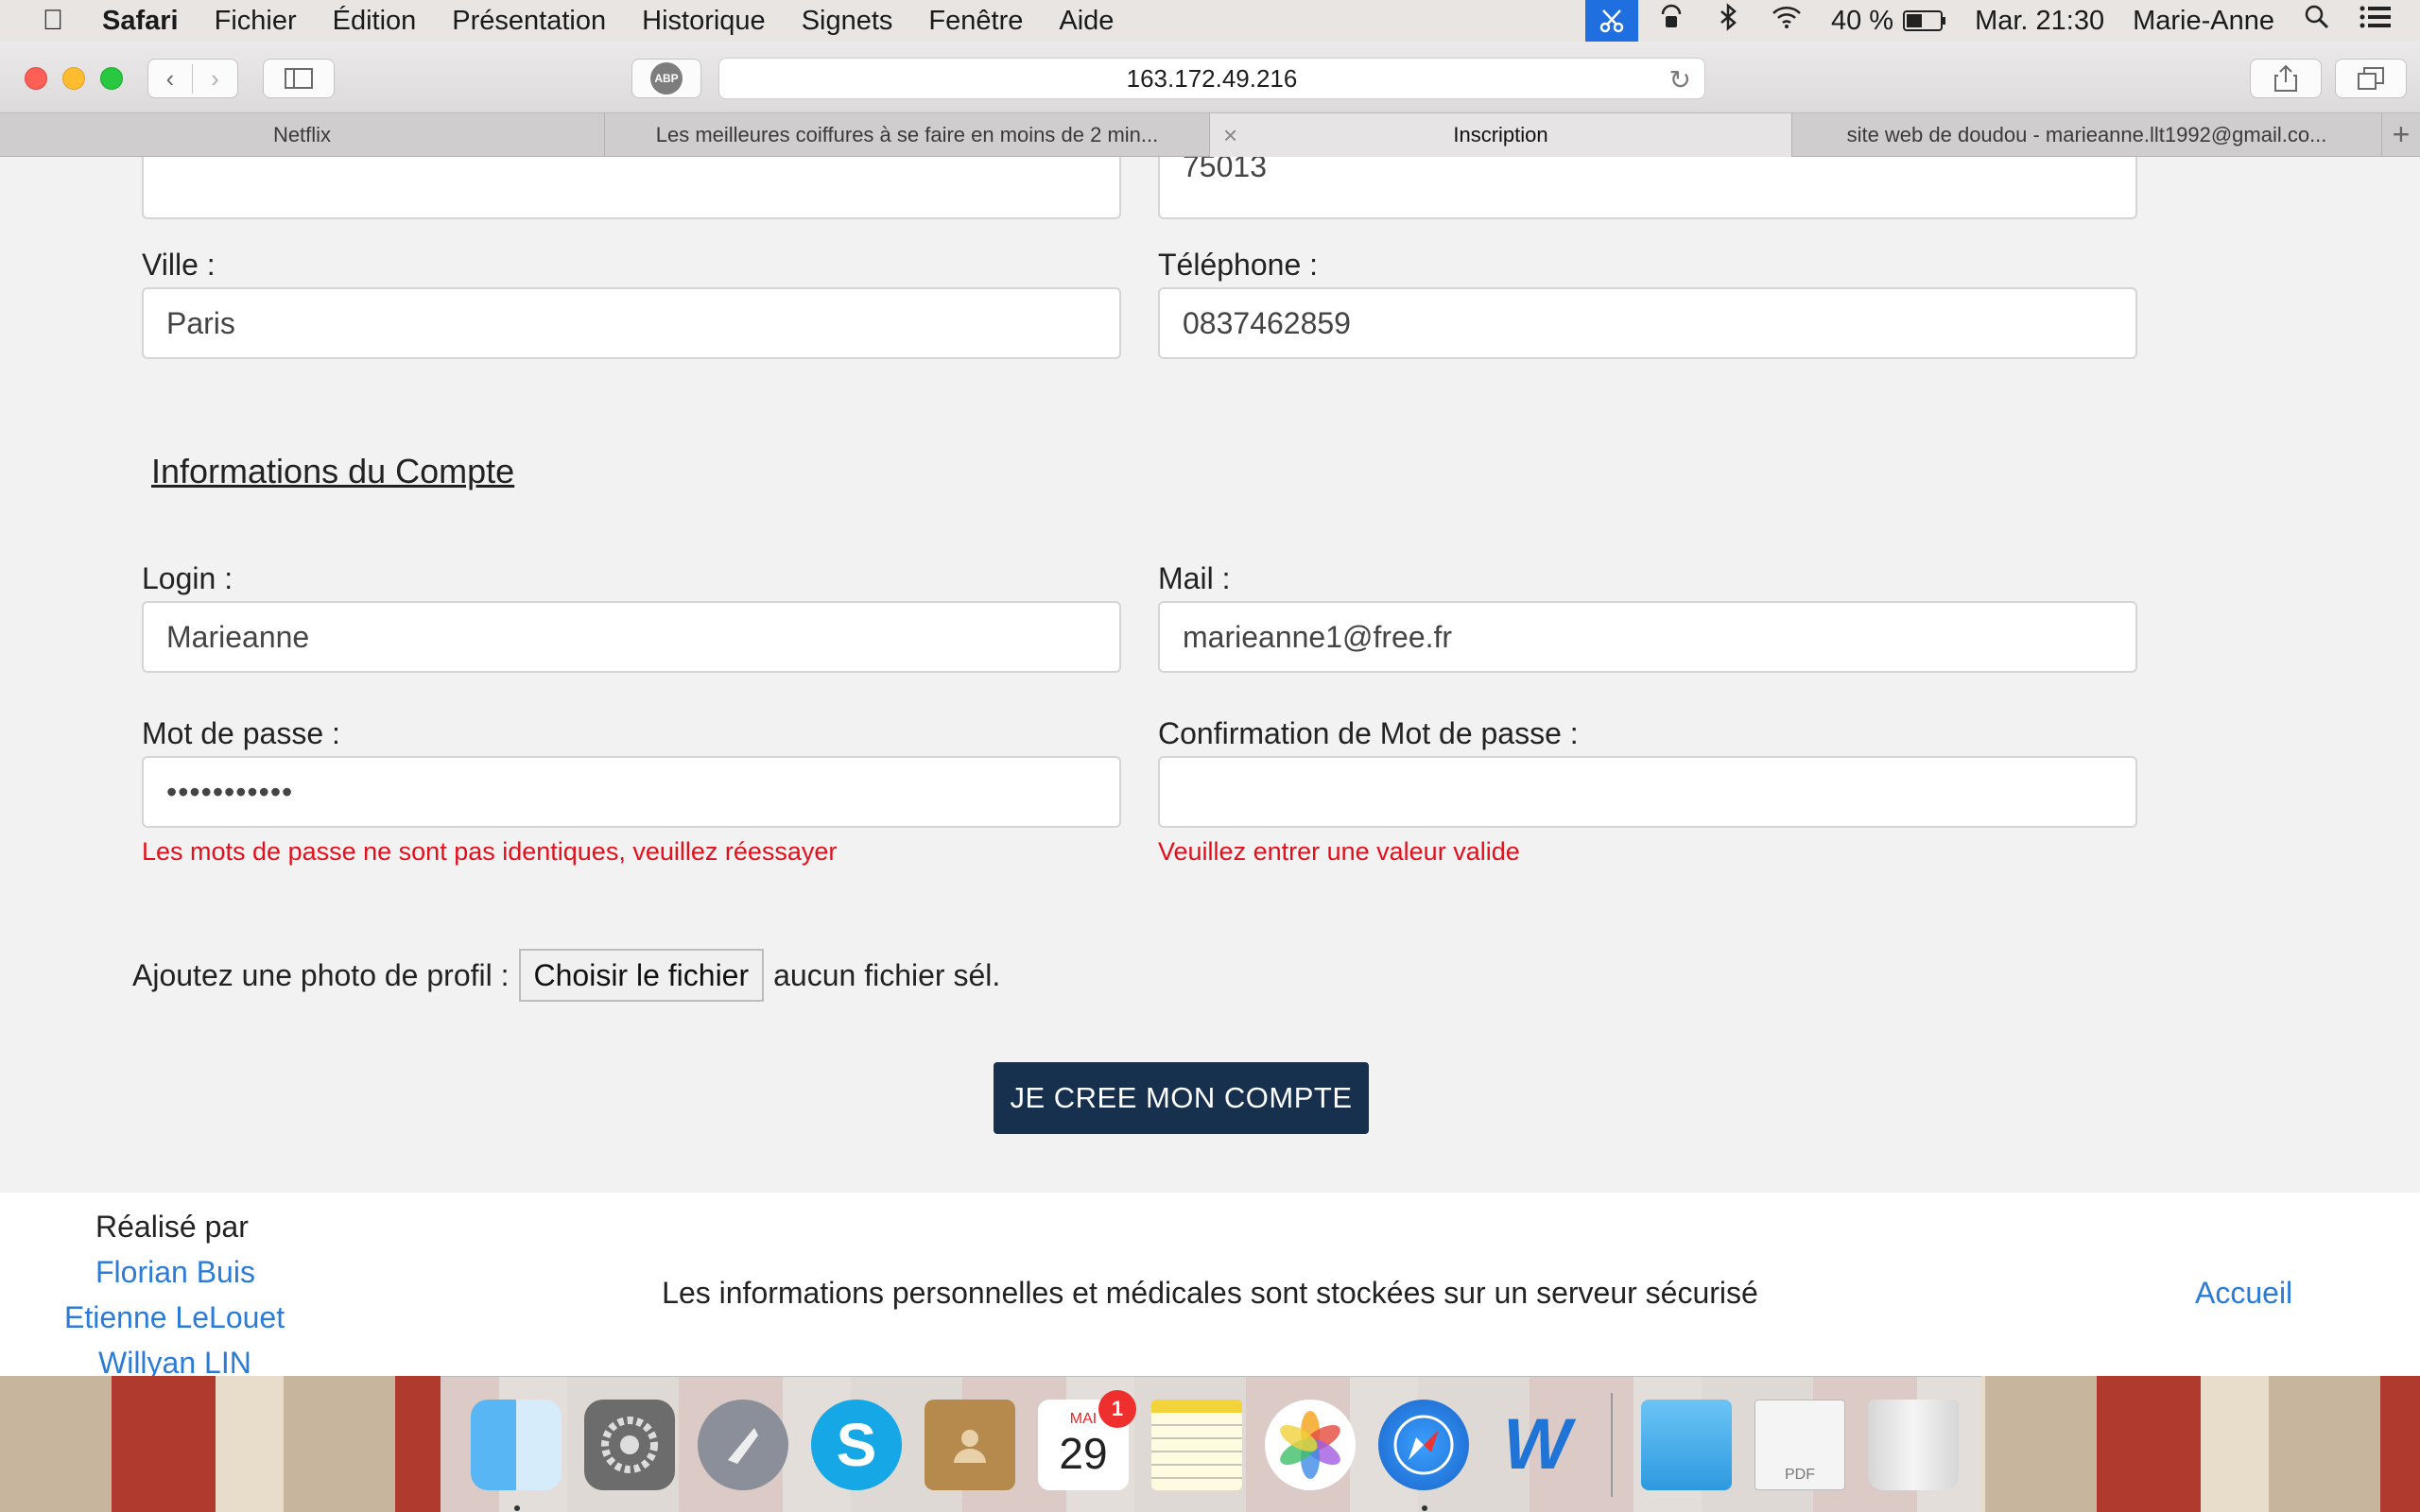 This screenshot has height=1512, width=2420. Describe the element at coordinates (1537, 1445) in the screenshot. I see `word-icon: W` at that location.